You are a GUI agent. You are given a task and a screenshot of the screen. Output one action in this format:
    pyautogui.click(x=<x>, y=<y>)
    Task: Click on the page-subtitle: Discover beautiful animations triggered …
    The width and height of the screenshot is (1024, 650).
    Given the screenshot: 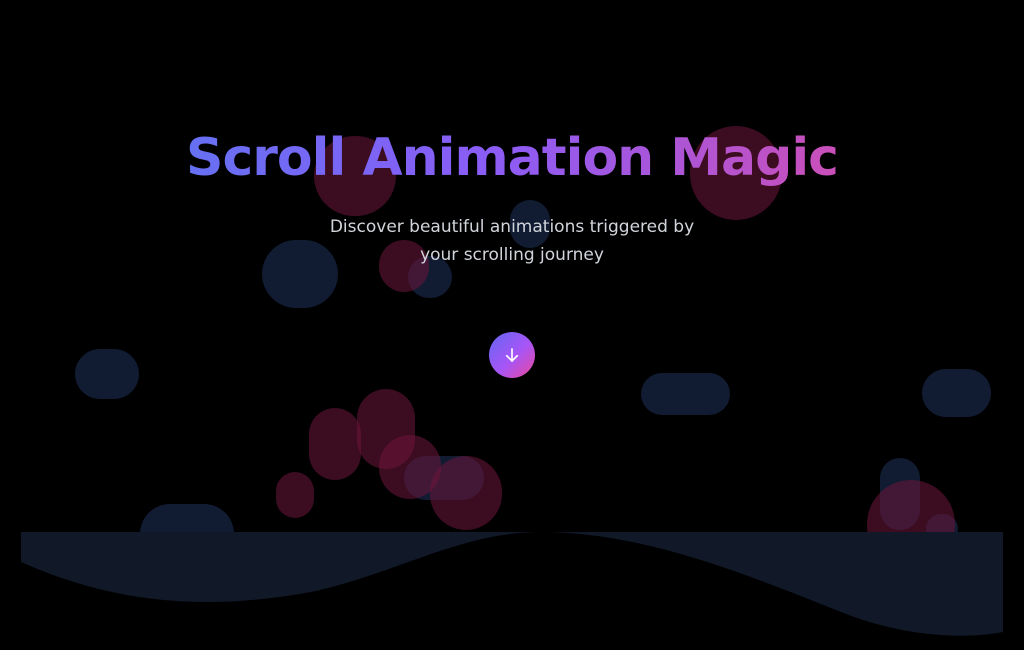 What is the action you would take?
    pyautogui.click(x=512, y=241)
    